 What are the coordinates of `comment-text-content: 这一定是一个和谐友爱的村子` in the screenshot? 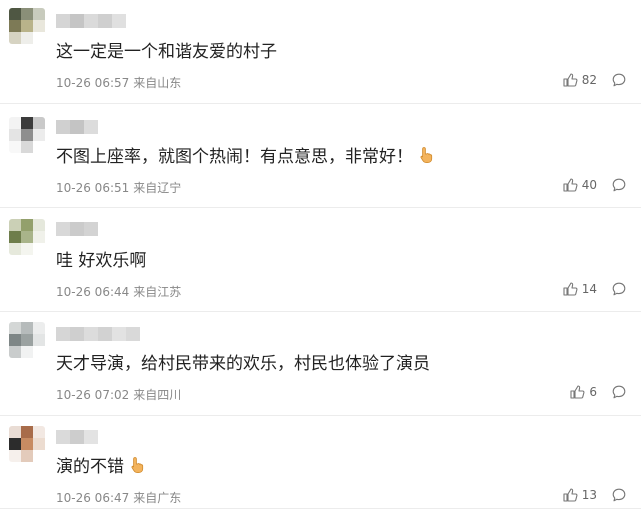 It's located at (166, 52).